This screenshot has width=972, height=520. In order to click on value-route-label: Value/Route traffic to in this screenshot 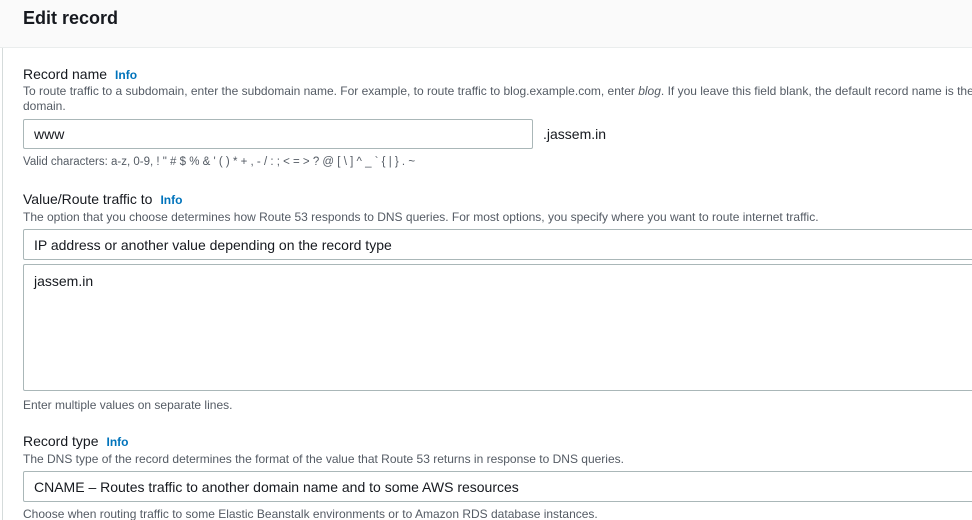, I will do `click(88, 199)`.